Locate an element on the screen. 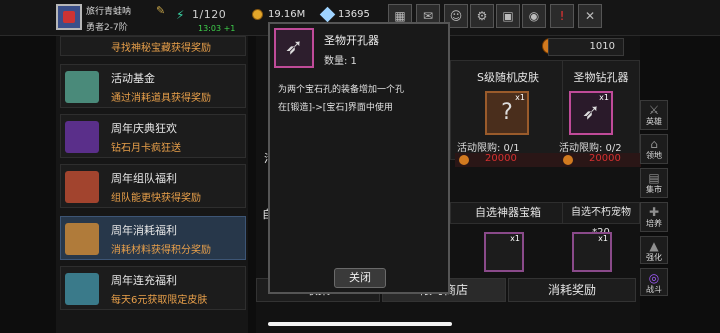 This screenshot has width=720, height=333. random-skin-icon: ? x1 is located at coordinates (507, 113).